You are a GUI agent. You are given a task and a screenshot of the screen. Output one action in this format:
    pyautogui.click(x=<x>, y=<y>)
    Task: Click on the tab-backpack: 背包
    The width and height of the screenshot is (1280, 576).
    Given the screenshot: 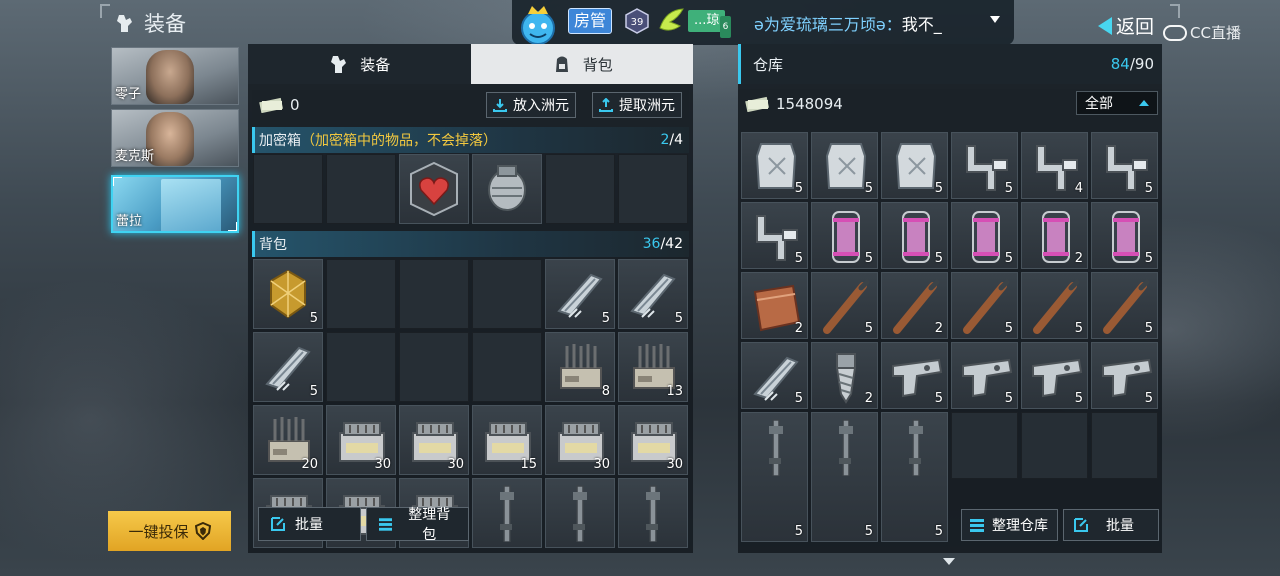 What is the action you would take?
    pyautogui.click(x=581, y=64)
    